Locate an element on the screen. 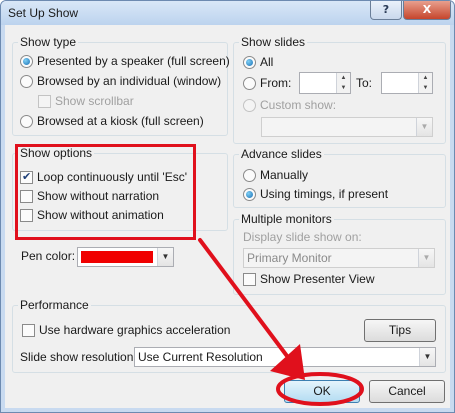 The width and height of the screenshot is (455, 413). annotation-overlay is located at coordinates (281, 322).